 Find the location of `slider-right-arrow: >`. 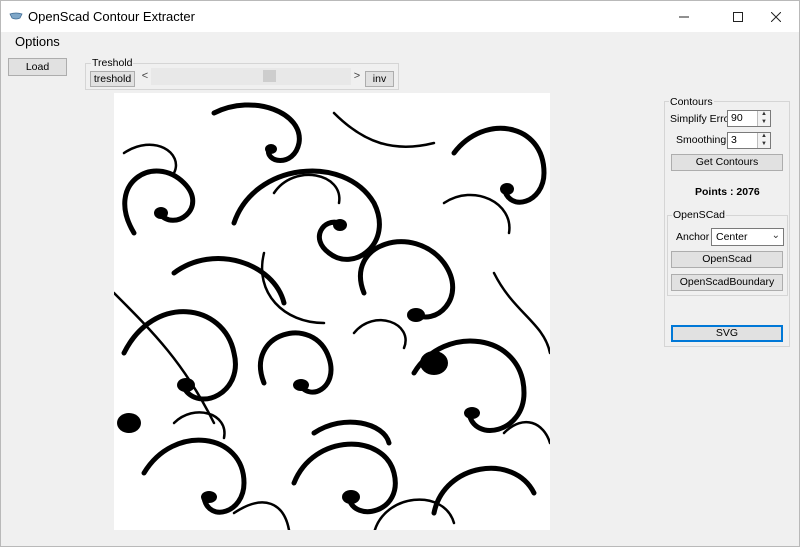

slider-right-arrow: > is located at coordinates (357, 76).